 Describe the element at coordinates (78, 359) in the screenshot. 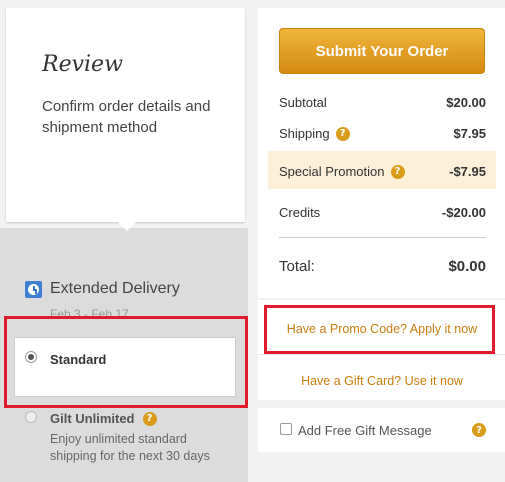

I see `standard-label: Standard` at that location.